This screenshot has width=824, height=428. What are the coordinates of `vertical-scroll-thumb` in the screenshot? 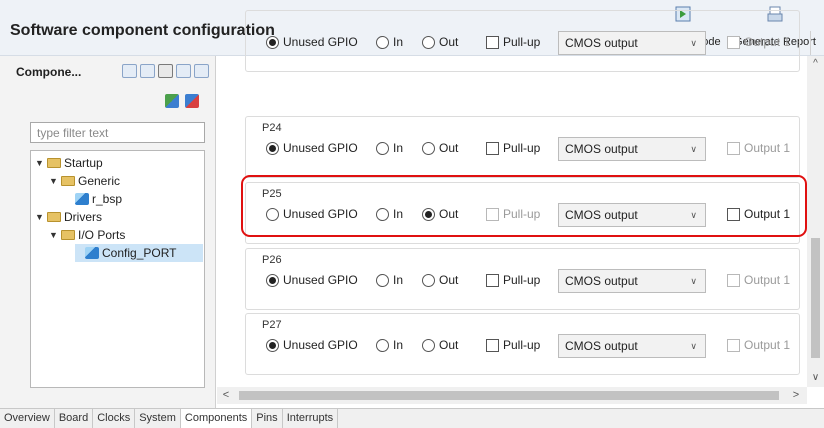 It's located at (815, 298).